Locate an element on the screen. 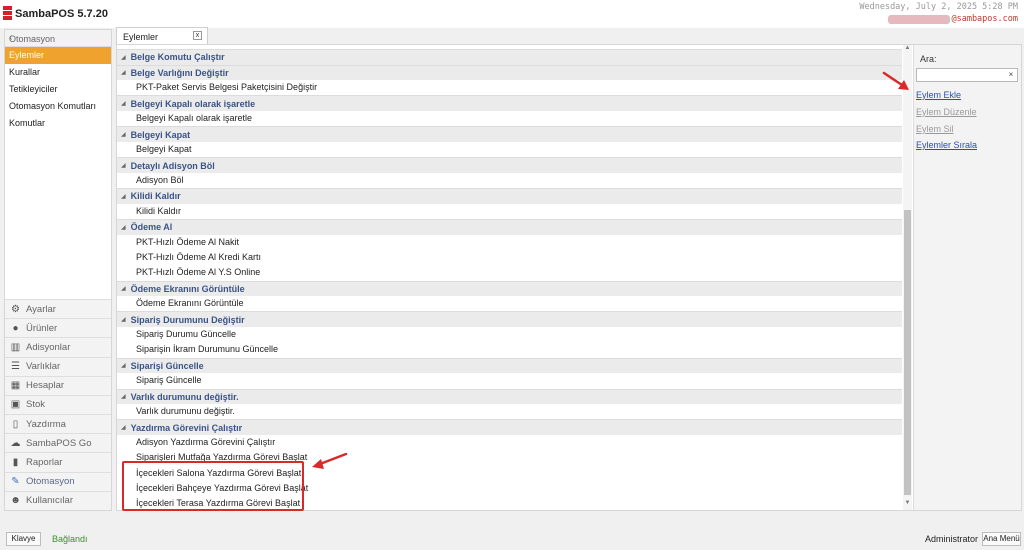 This screenshot has width=1024, height=550. action-row: Siparişin İkram Durumunu Güncelle is located at coordinates (509, 349).